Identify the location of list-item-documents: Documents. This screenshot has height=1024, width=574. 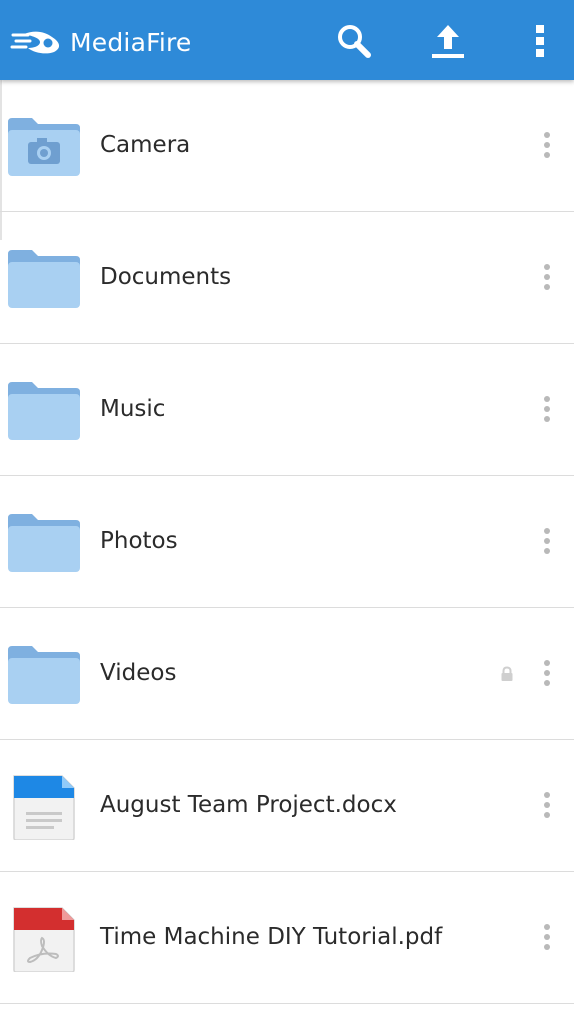
(287, 278).